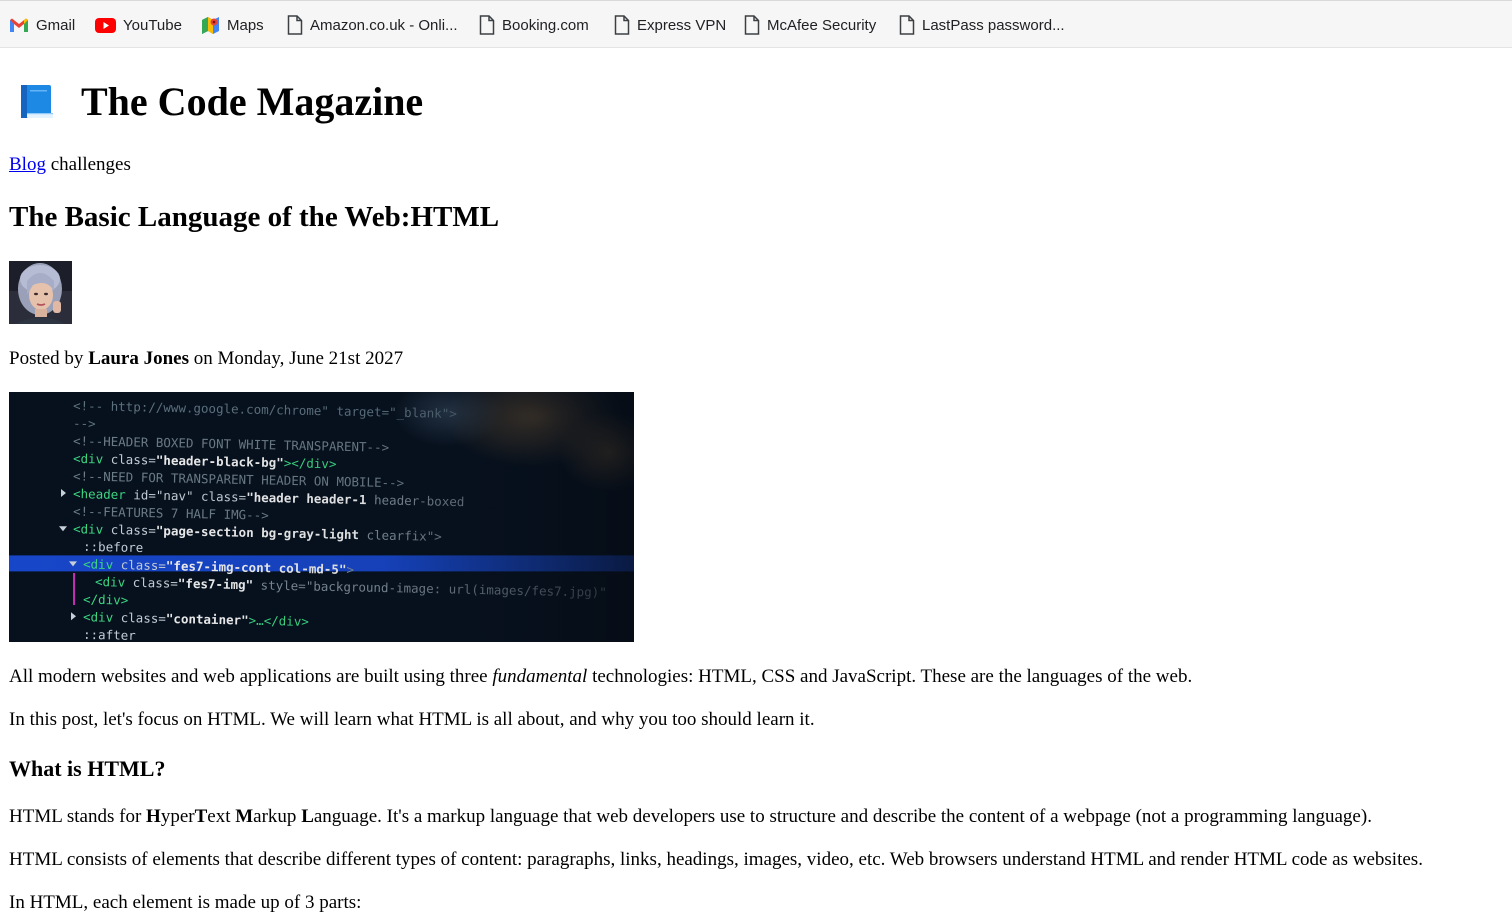 This screenshot has width=1512, height=924. I want to click on bookmark-mcafee: McAfee Security, so click(810, 25).